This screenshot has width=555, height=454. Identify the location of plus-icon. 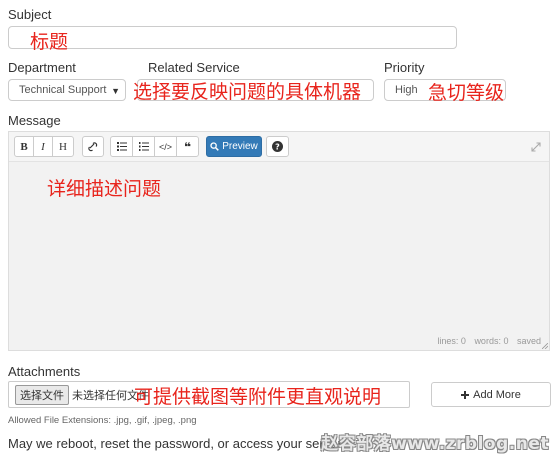
(465, 394).